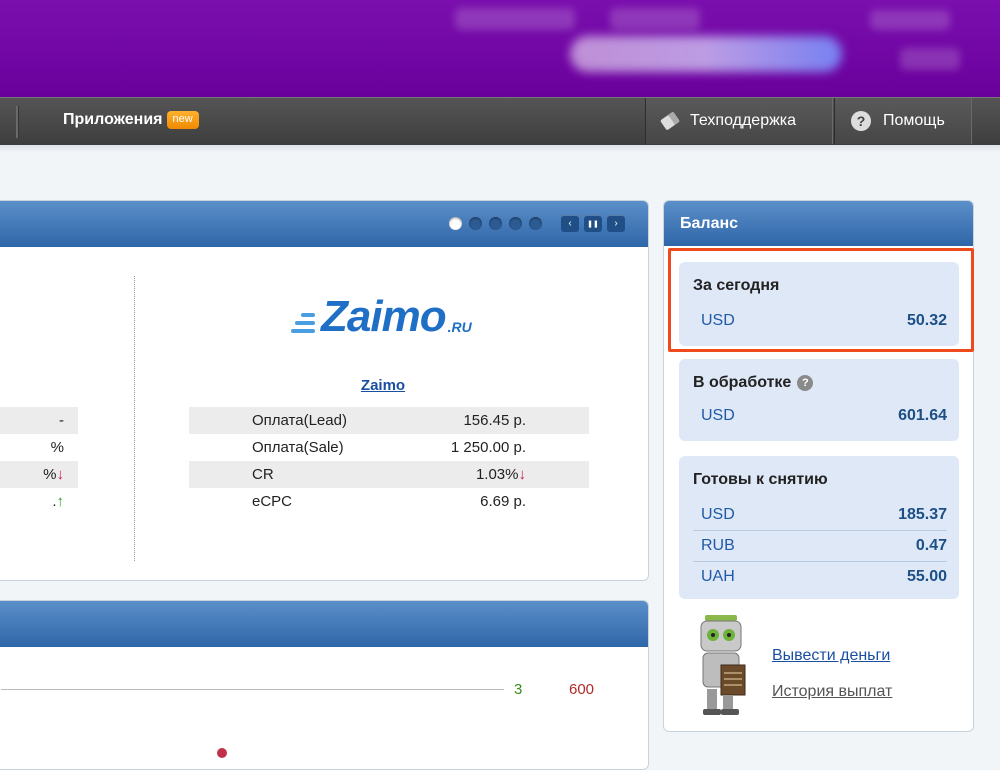 This screenshot has width=1000, height=770. Describe the element at coordinates (134, 418) in the screenshot. I see `offer-divider` at that location.